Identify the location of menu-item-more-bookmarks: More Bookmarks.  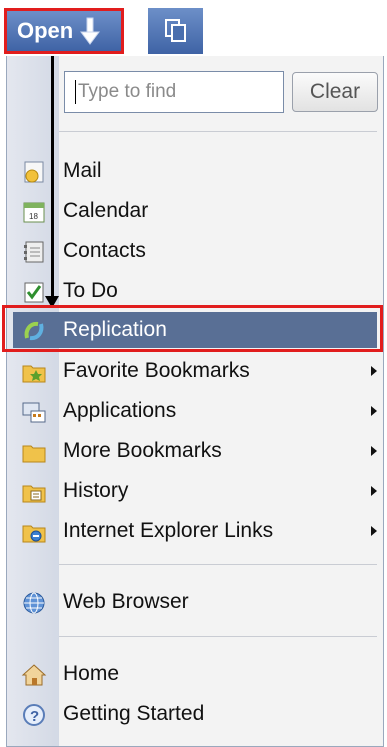
(195, 451).